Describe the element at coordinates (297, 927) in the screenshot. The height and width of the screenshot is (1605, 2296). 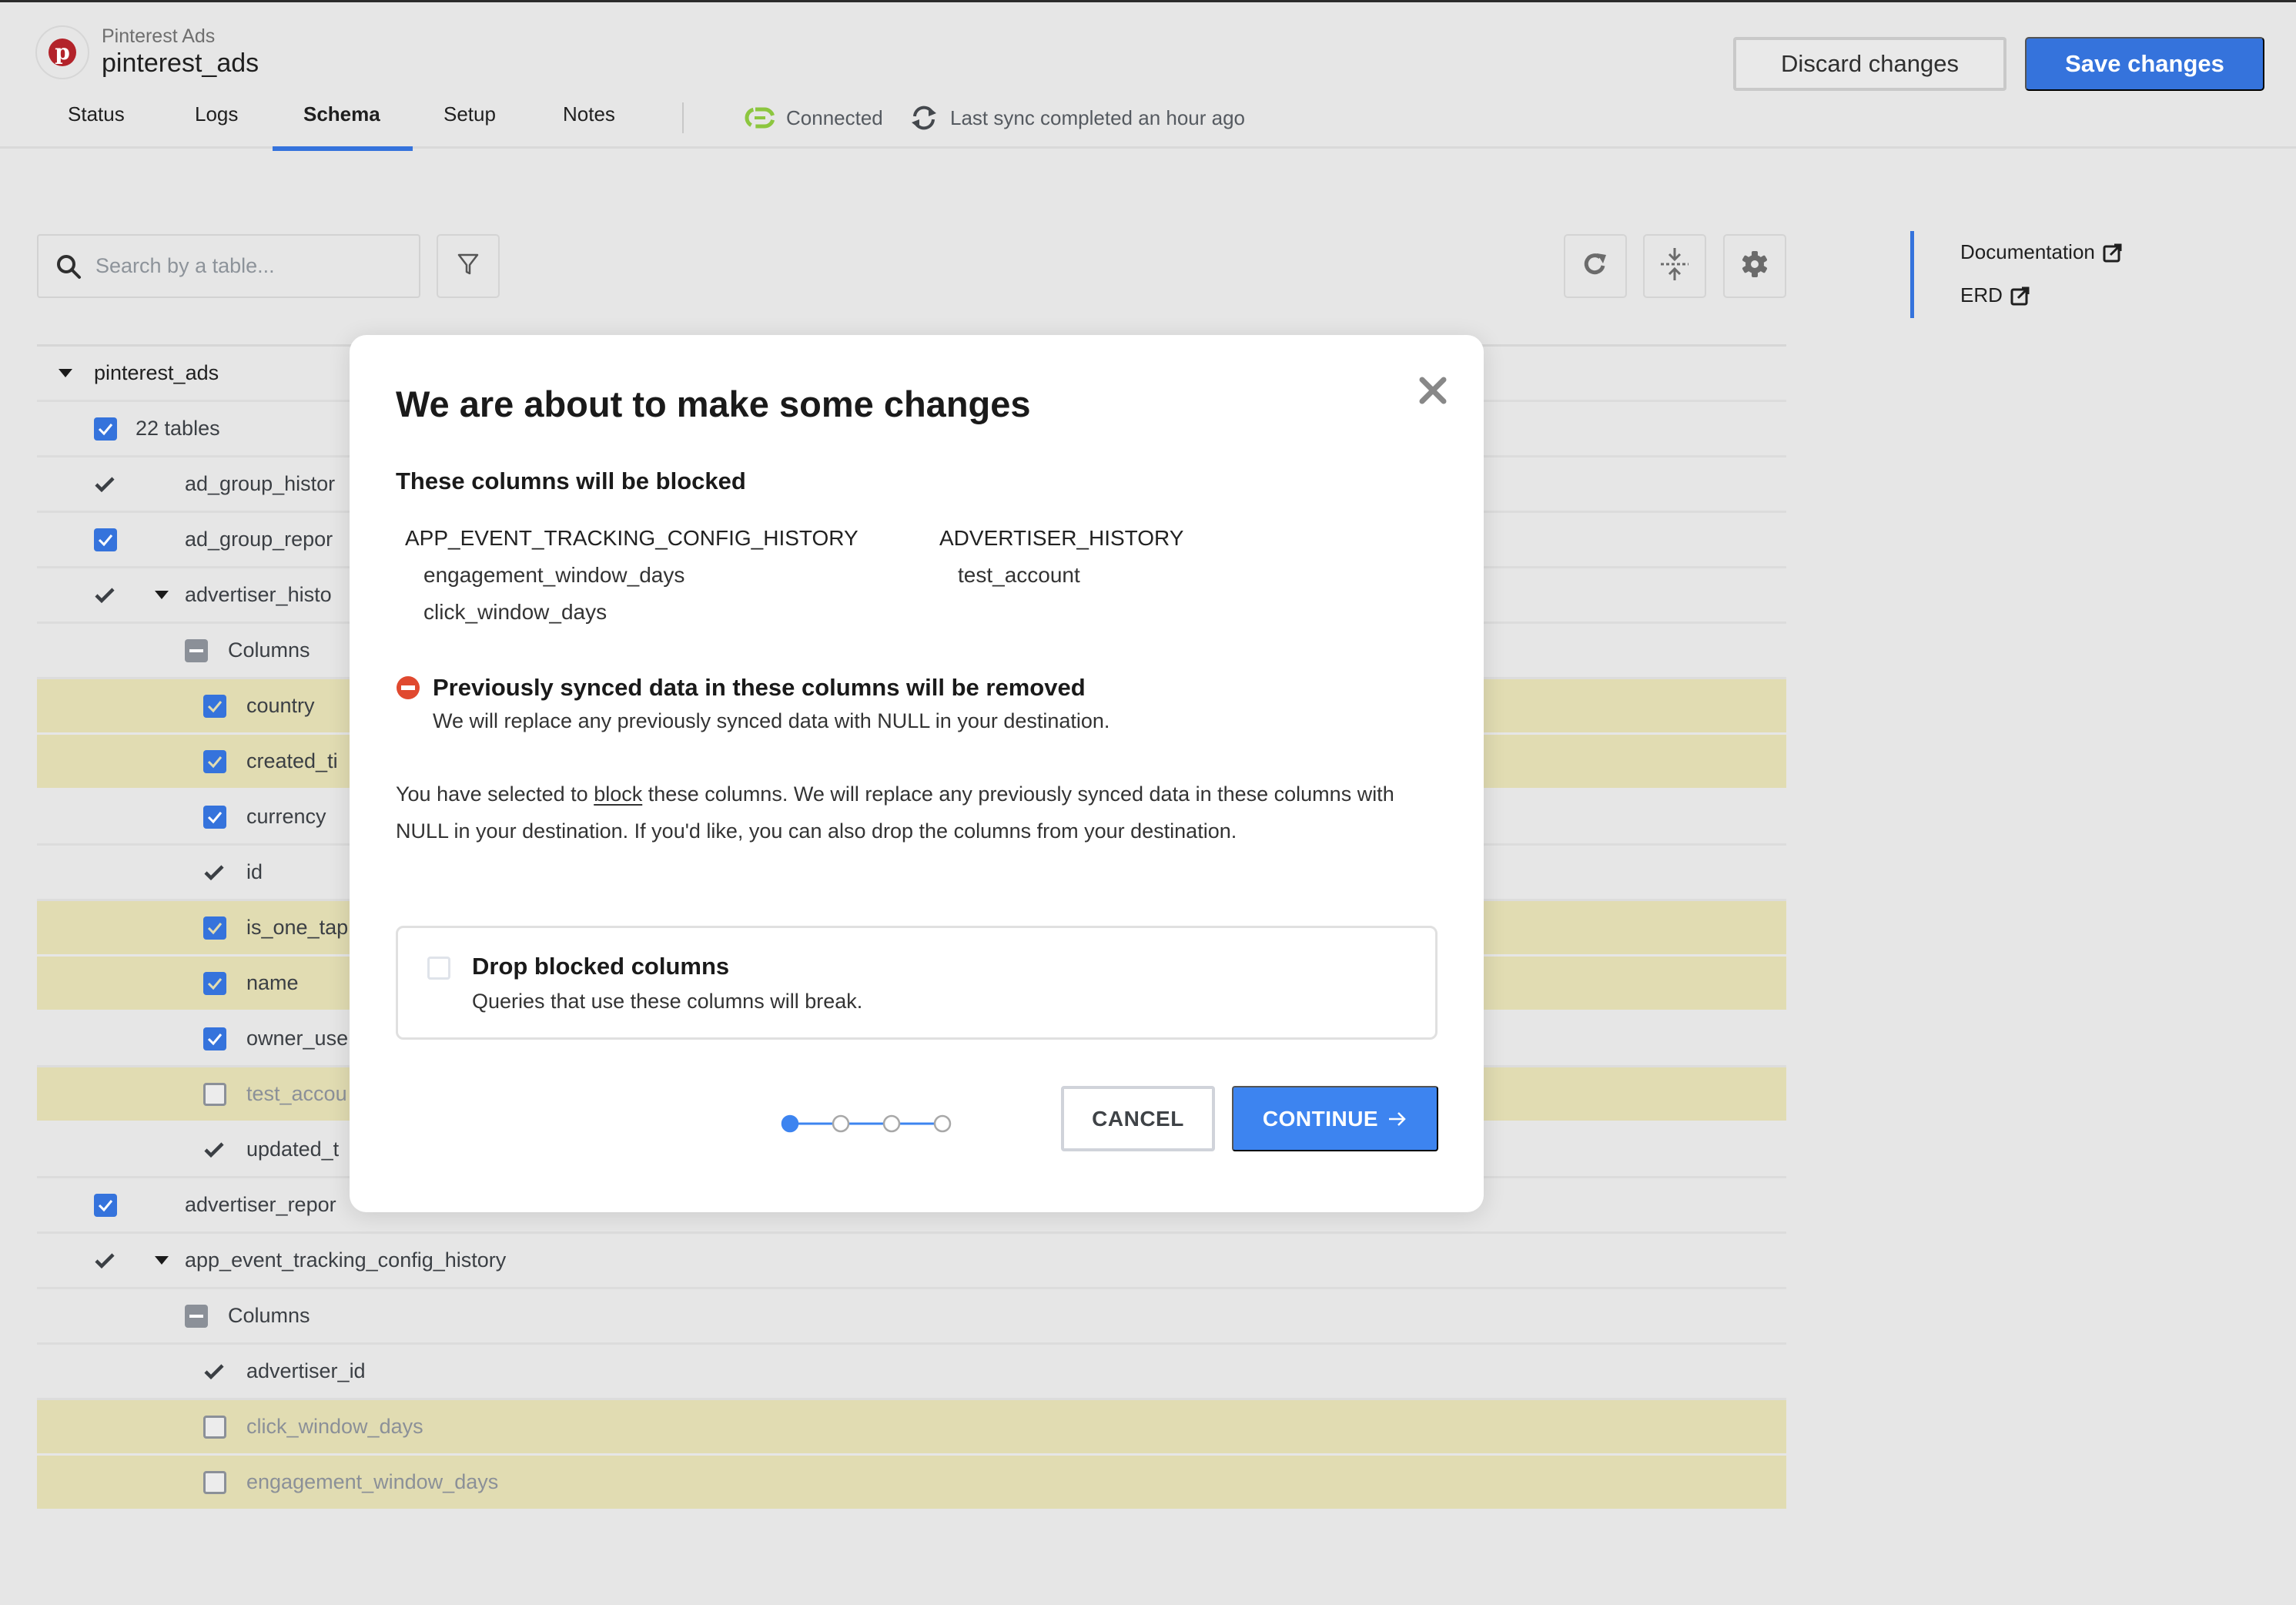
I see `column-name: is_one_tap` at that location.